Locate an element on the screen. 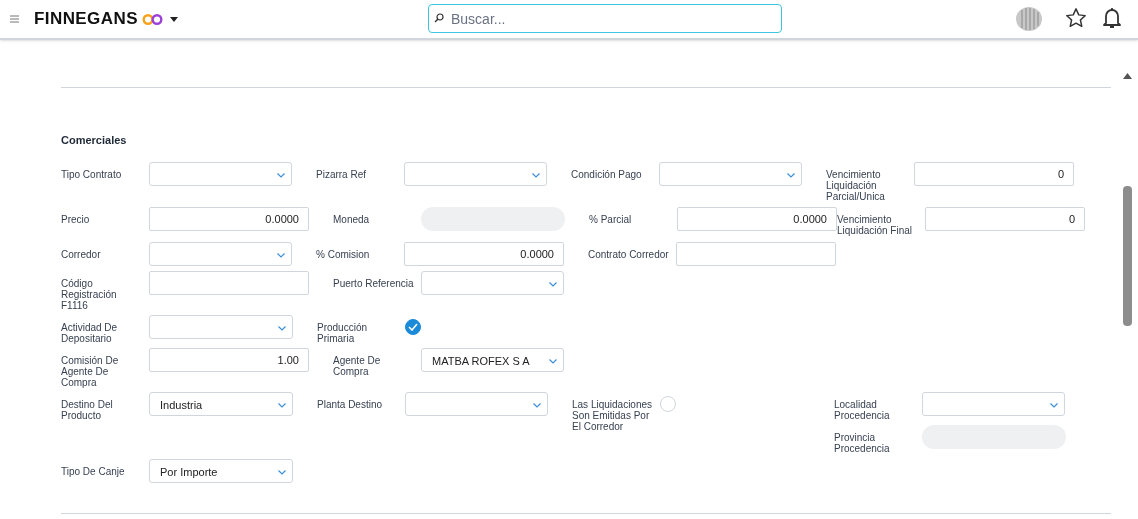 This screenshot has height=519, width=1138. field-label: Condición Pago is located at coordinates (607, 174).